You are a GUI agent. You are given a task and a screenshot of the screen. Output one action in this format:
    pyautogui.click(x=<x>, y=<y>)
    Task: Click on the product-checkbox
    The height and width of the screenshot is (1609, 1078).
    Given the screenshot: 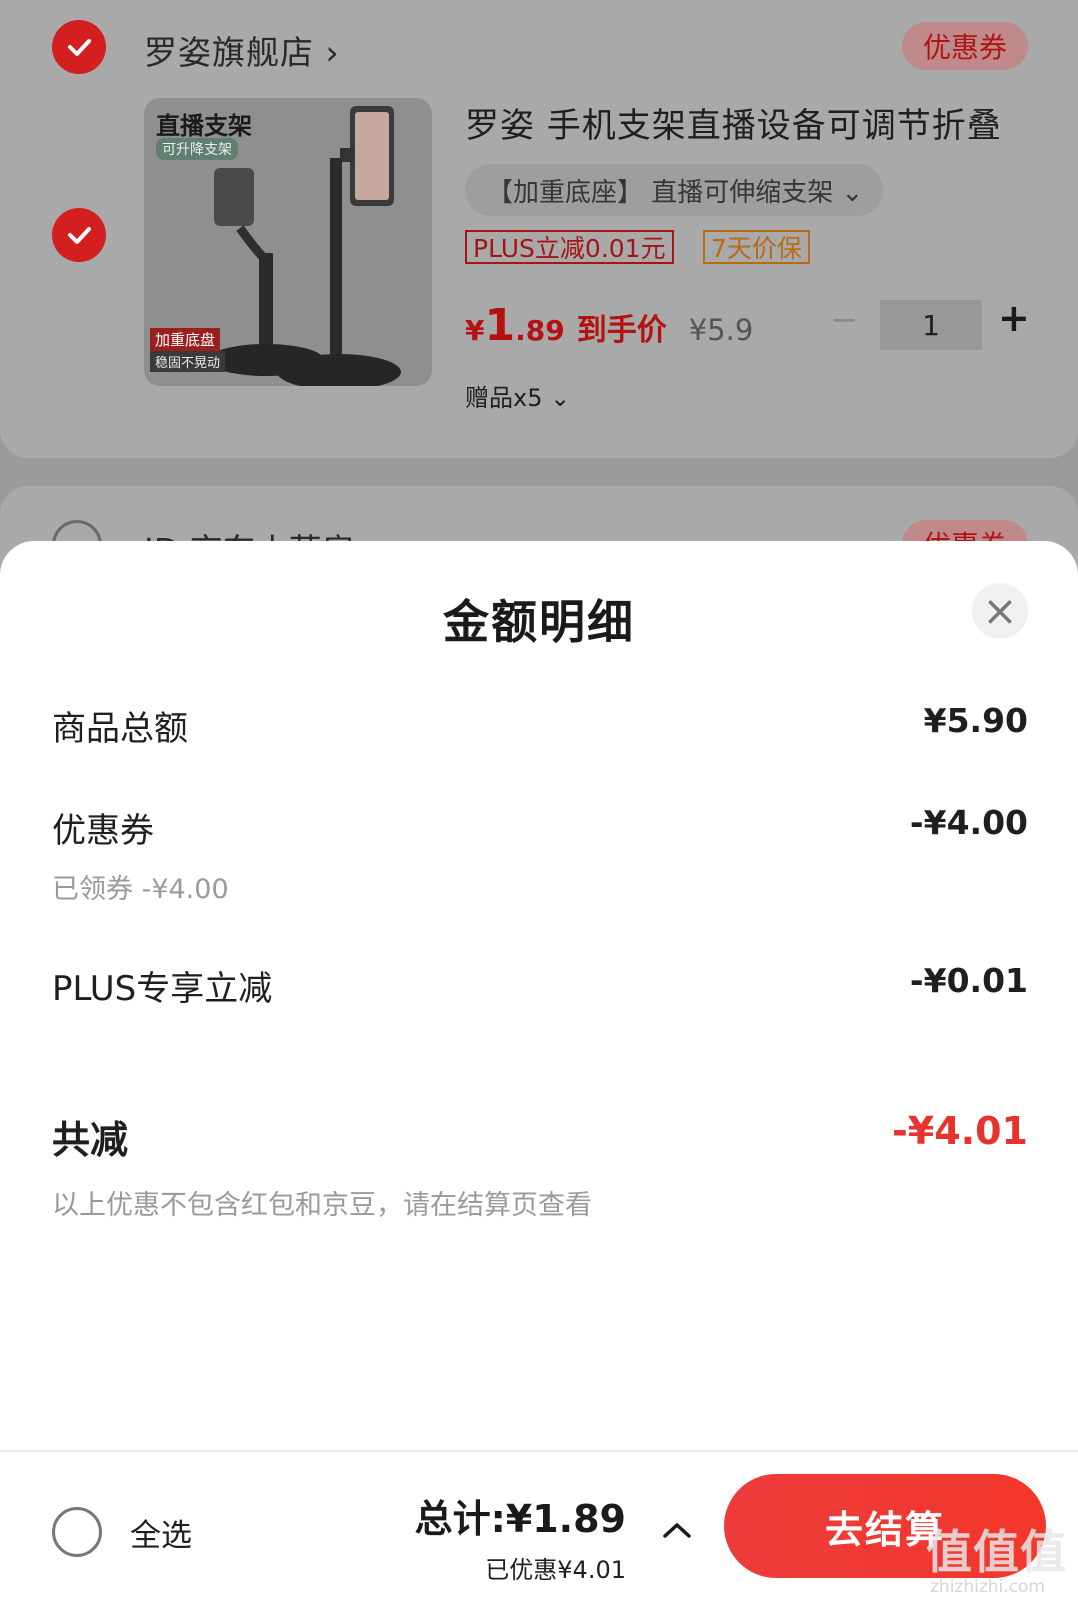 What is the action you would take?
    pyautogui.click(x=79, y=235)
    